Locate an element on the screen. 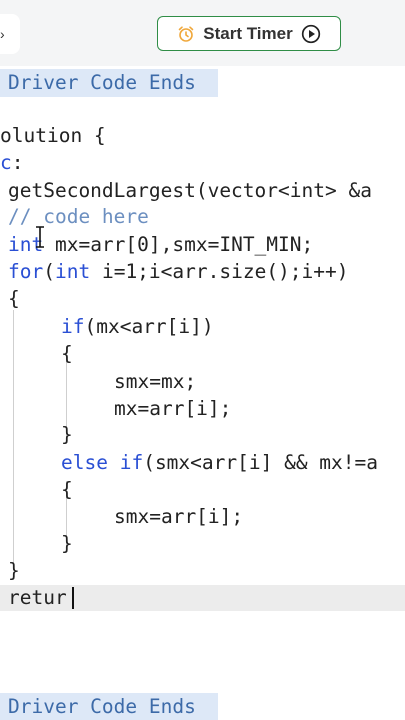 Image resolution: width=405 pixels, height=720 pixels. code-line-6: for(int i=1;i<arr.size();i++) is located at coordinates (178, 271).